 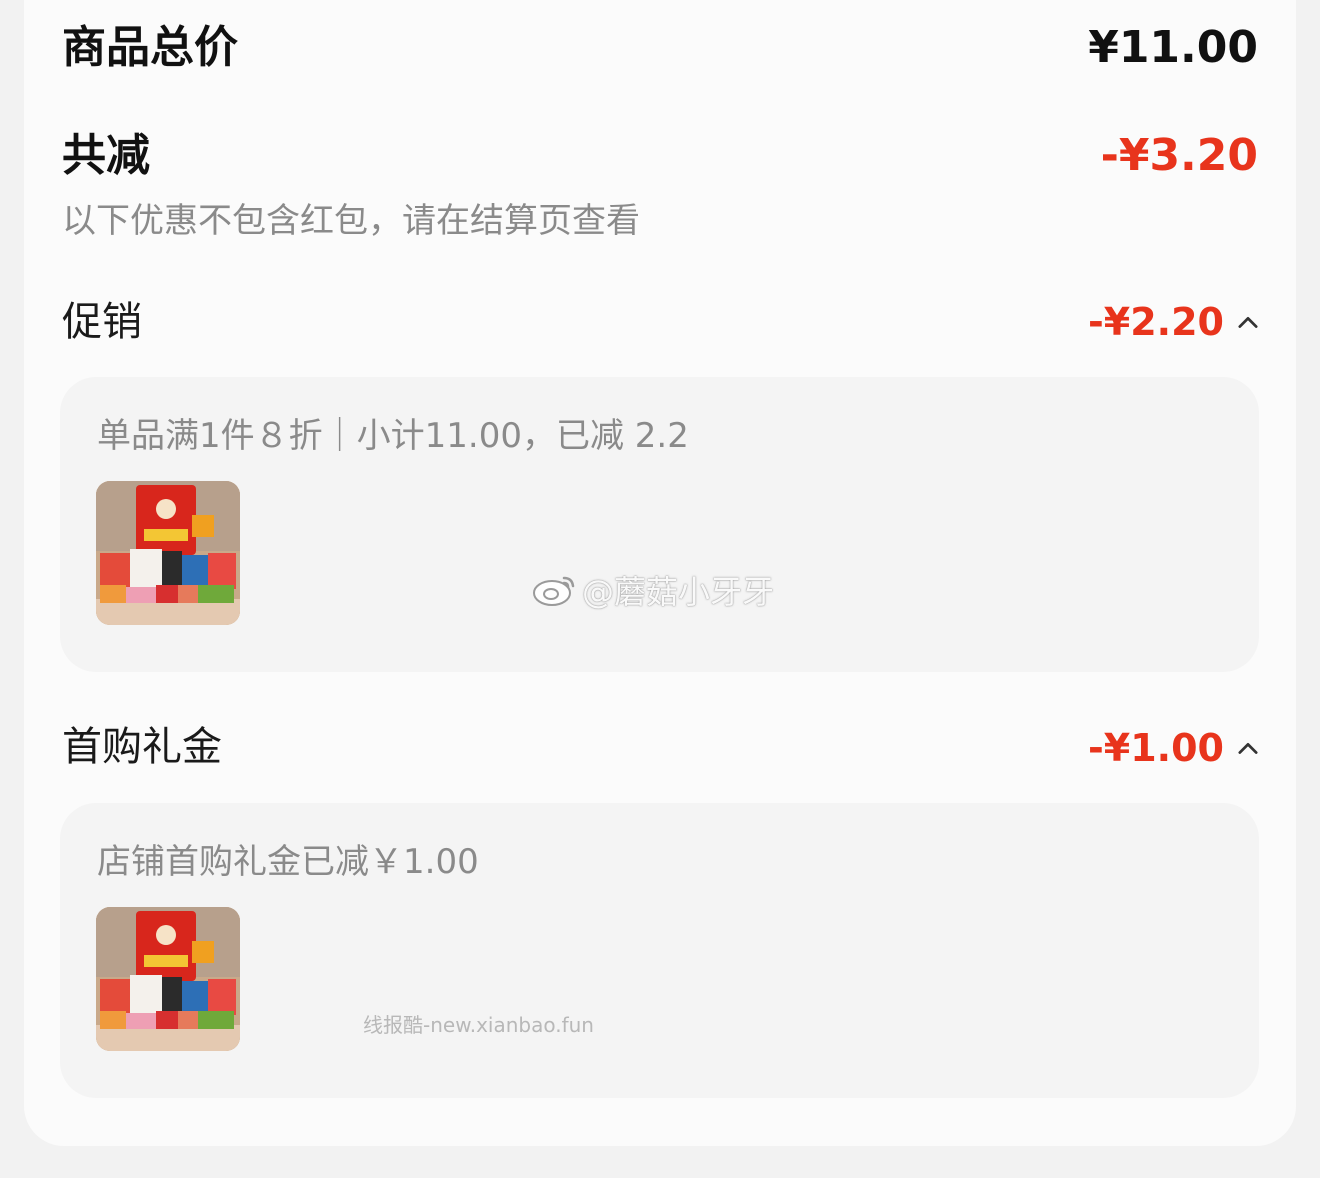 I want to click on total-discount-label: 共减, so click(x=106, y=155).